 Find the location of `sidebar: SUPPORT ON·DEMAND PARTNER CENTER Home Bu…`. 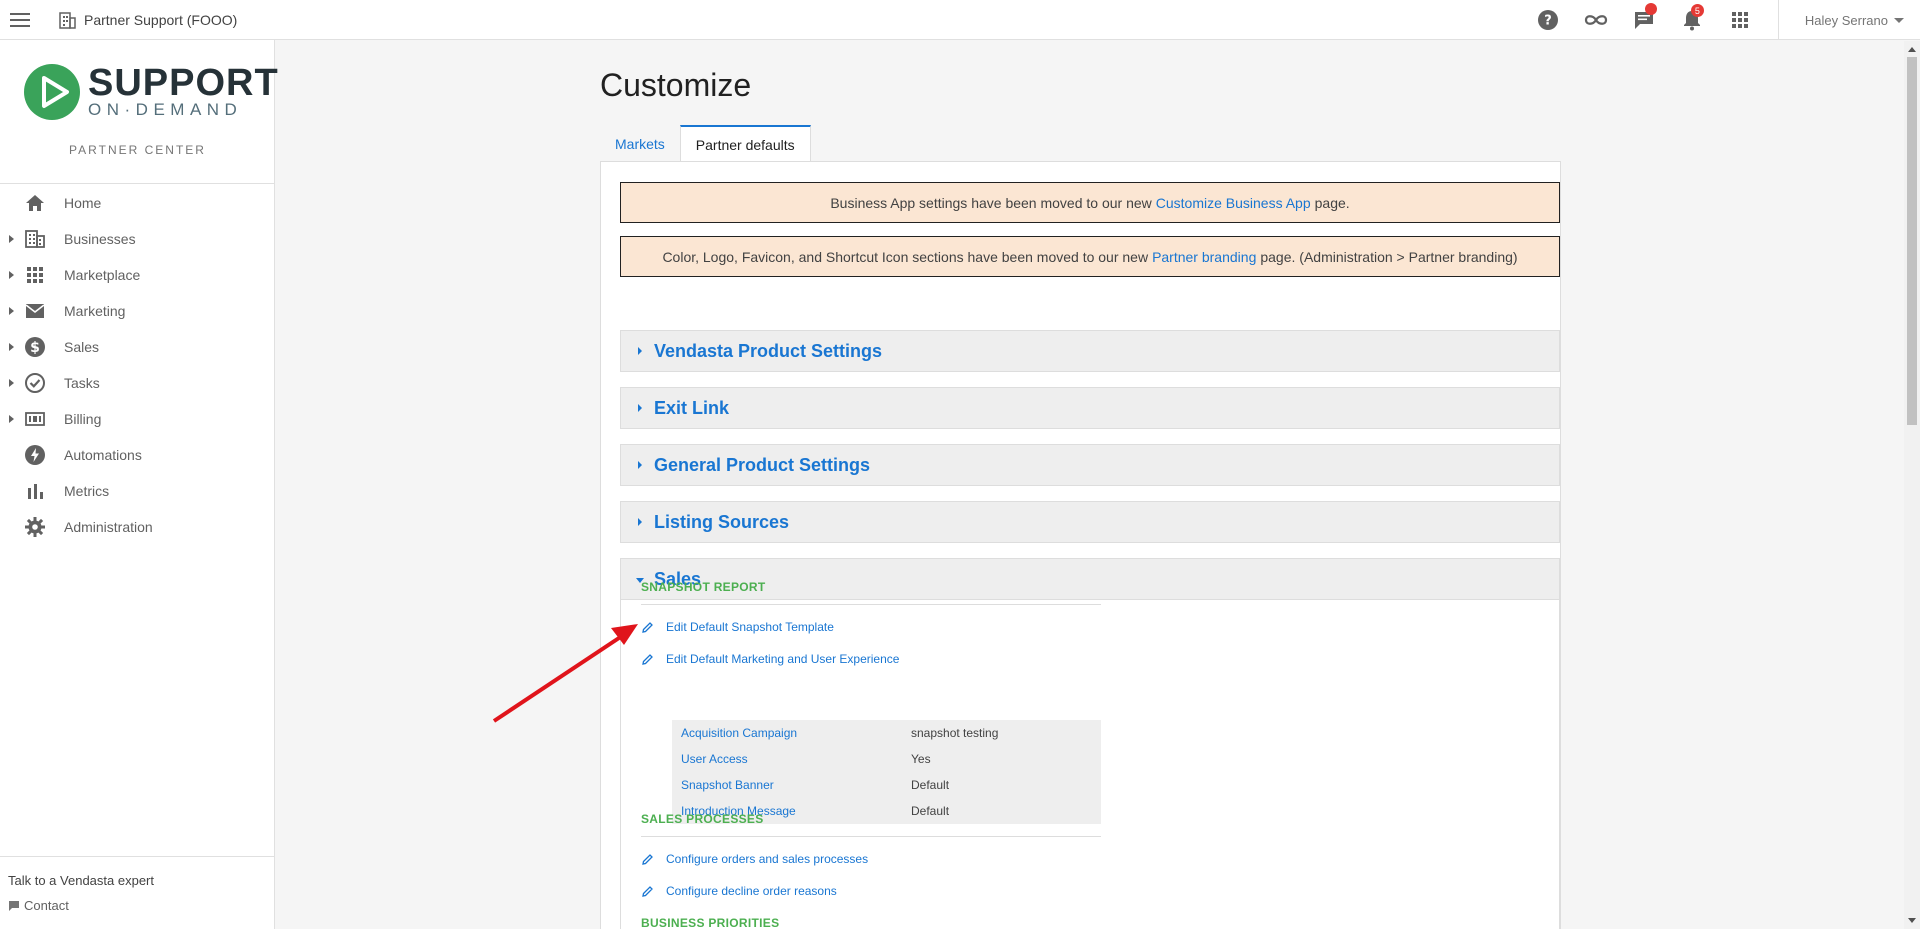

sidebar: SUPPORT ON·DEMAND PARTNER CENTER Home Bu… is located at coordinates (139, 484).